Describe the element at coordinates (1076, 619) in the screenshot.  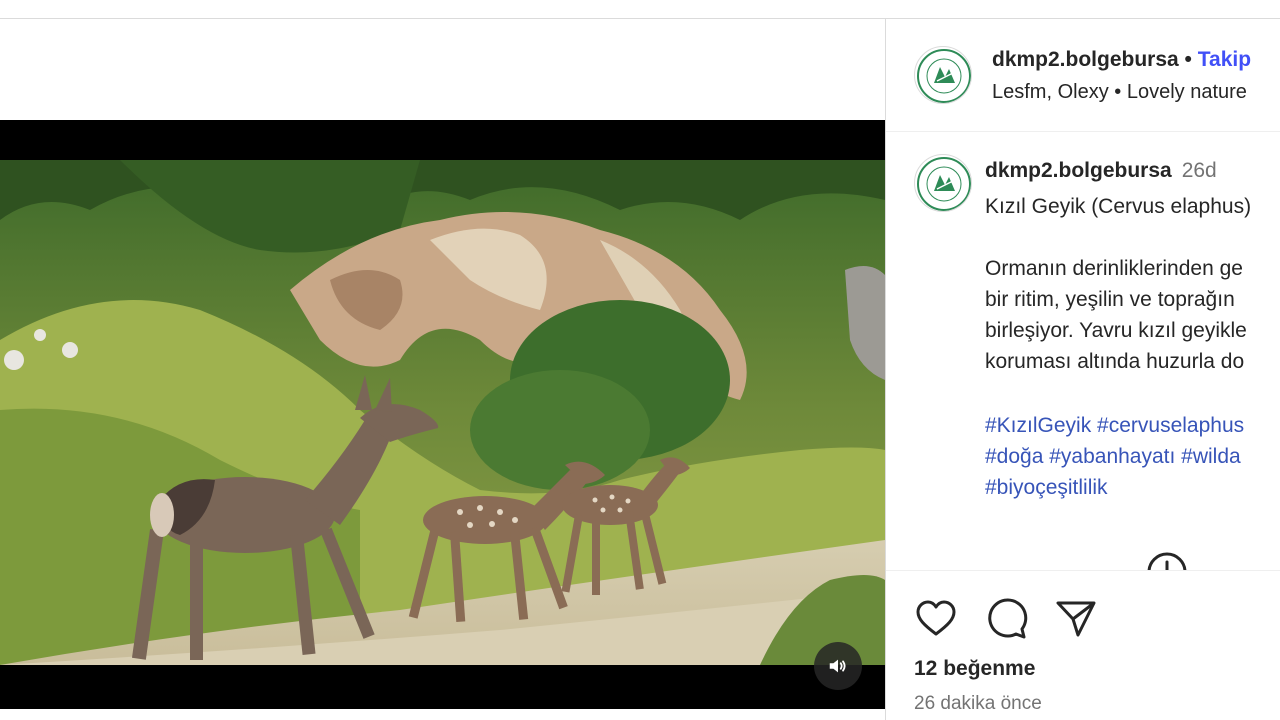
I see `share-icon` at that location.